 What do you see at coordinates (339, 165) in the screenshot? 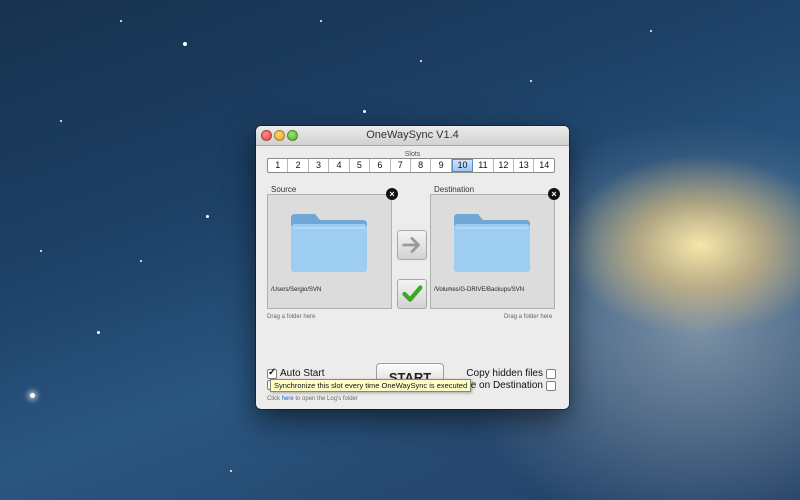
I see `slot-button-4: 4` at bounding box center [339, 165].